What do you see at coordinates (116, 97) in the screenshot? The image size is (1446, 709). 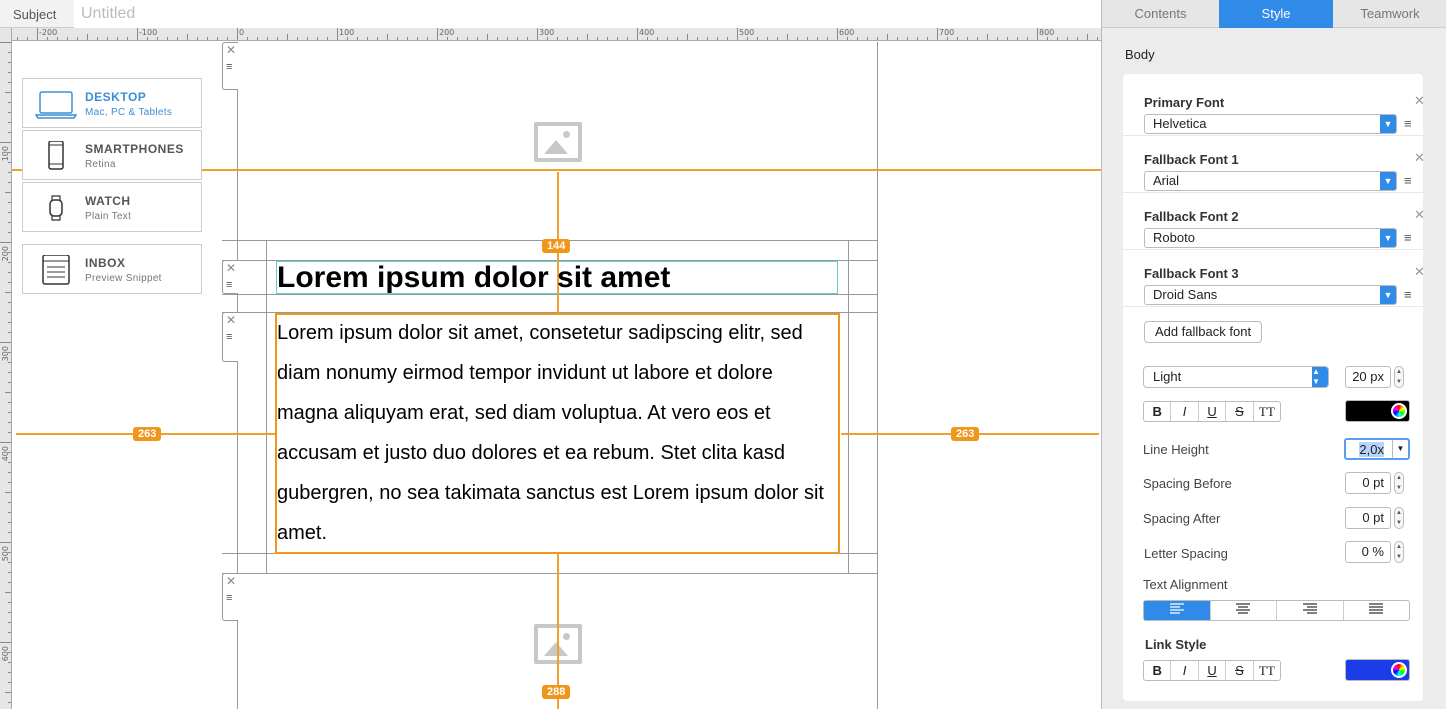 I see `device-name: DESKTOP` at bounding box center [116, 97].